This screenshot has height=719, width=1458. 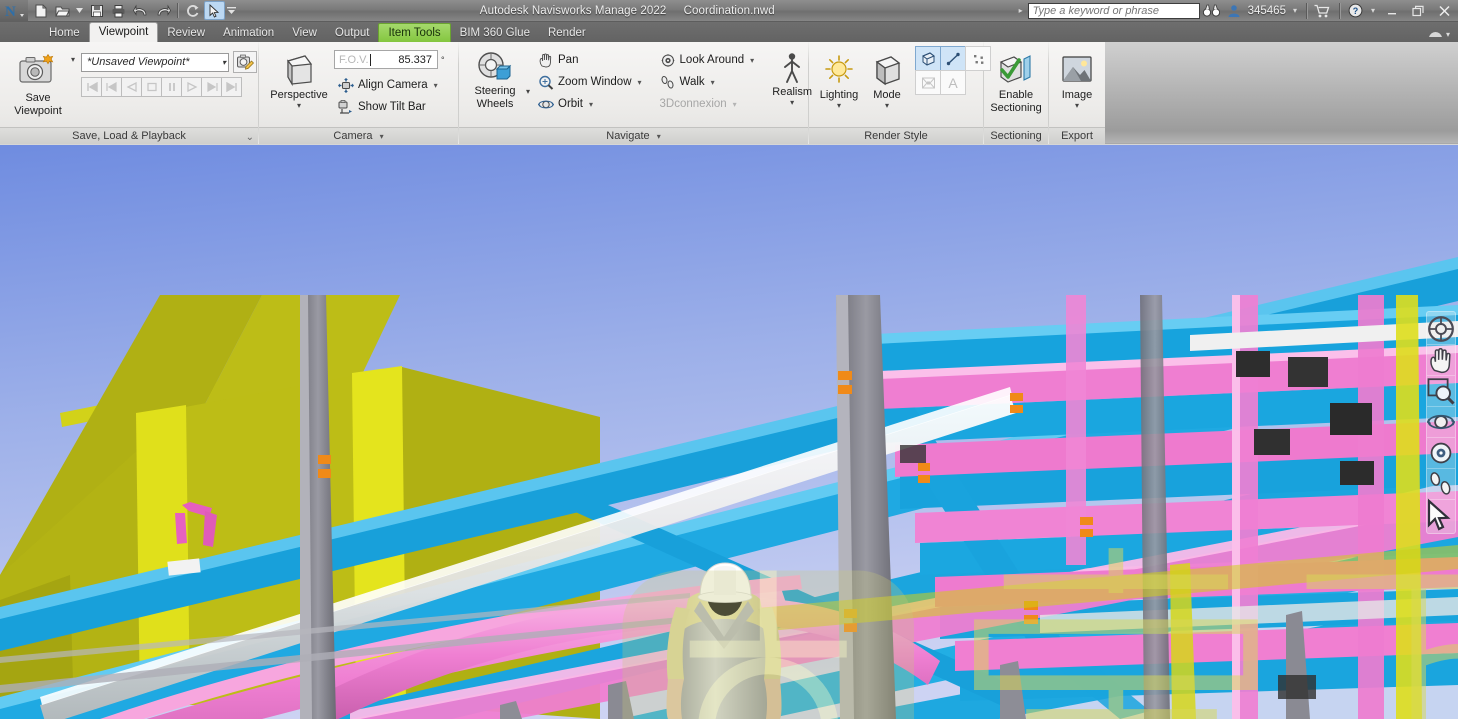 What do you see at coordinates (1373, 10) in the screenshot?
I see `help-dropdown-caret: ▾` at bounding box center [1373, 10].